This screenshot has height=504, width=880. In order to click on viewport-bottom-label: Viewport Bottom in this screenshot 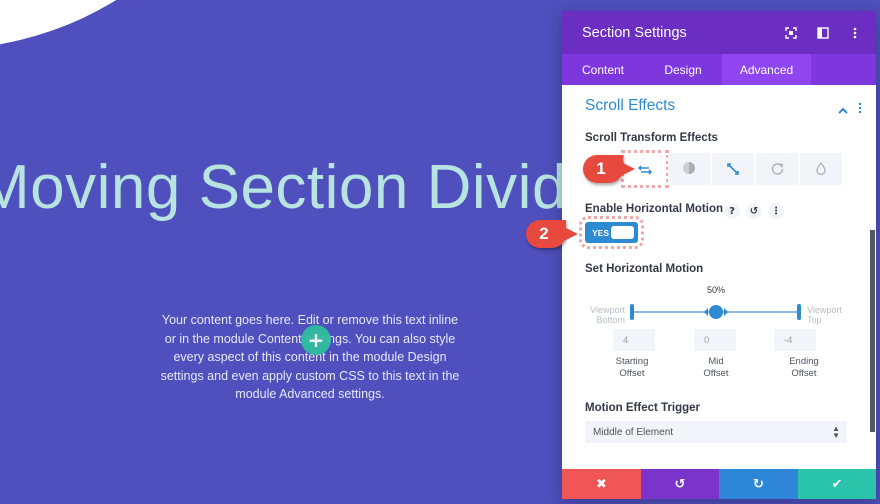, I will do `click(607, 315)`.